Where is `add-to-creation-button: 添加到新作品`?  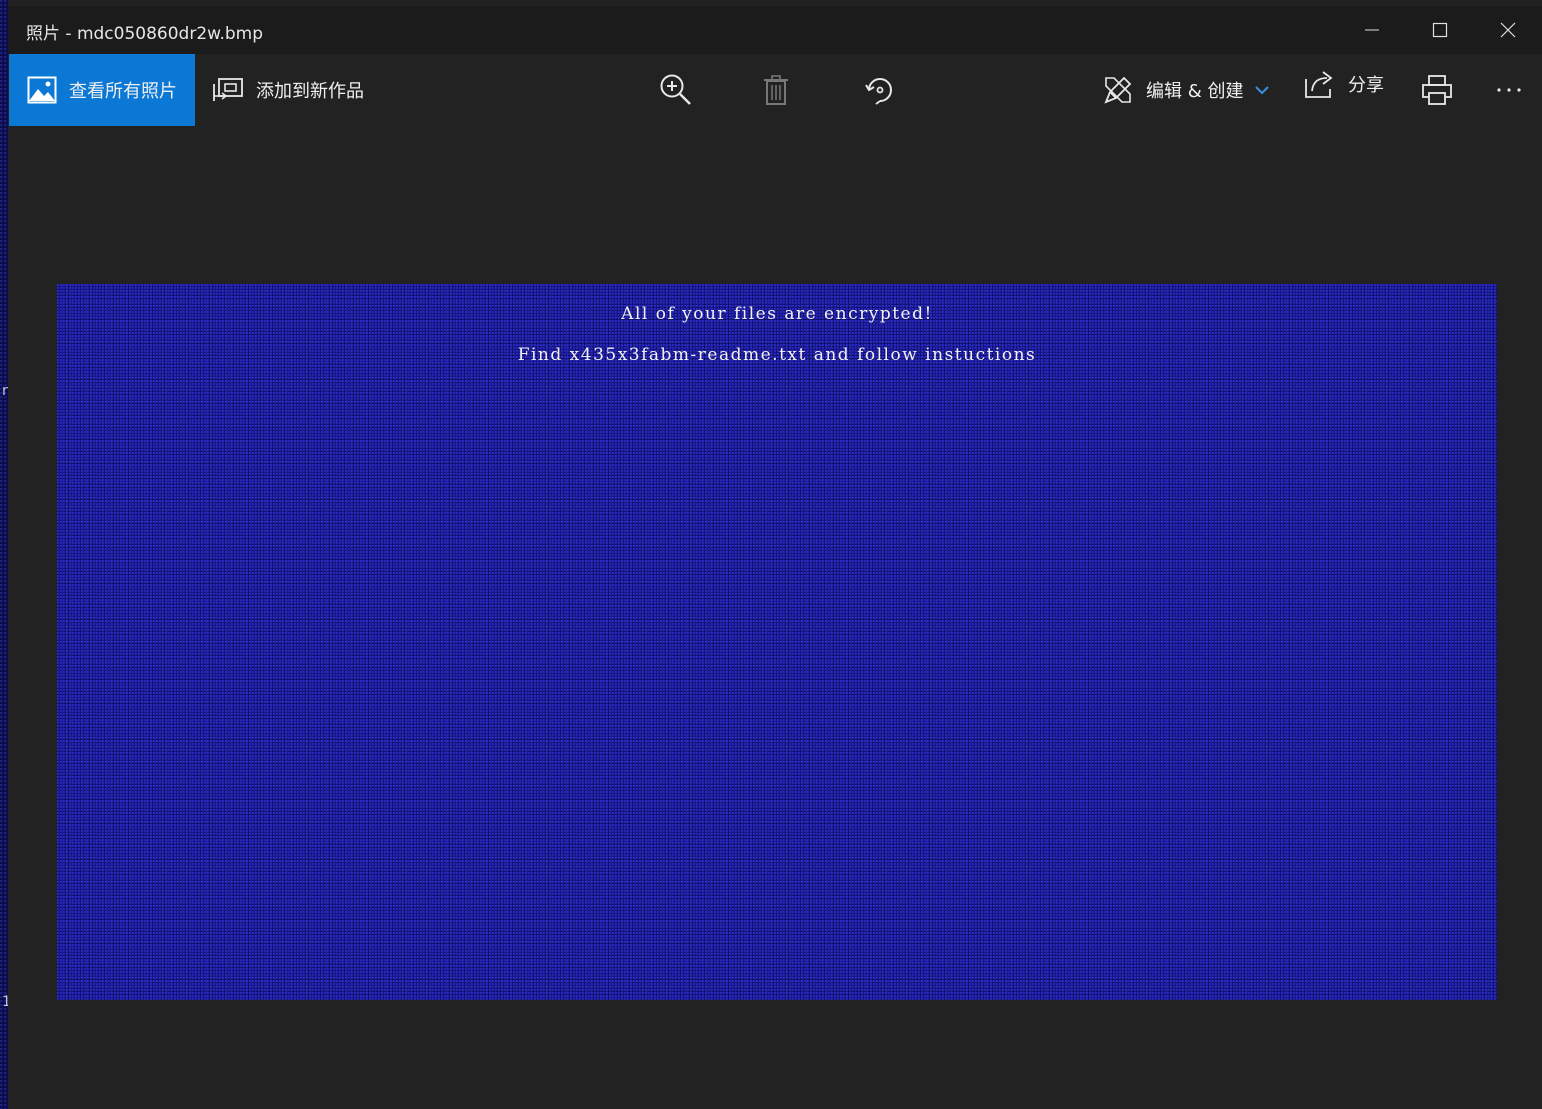
add-to-creation-button: 添加到新作品 is located at coordinates (288, 90).